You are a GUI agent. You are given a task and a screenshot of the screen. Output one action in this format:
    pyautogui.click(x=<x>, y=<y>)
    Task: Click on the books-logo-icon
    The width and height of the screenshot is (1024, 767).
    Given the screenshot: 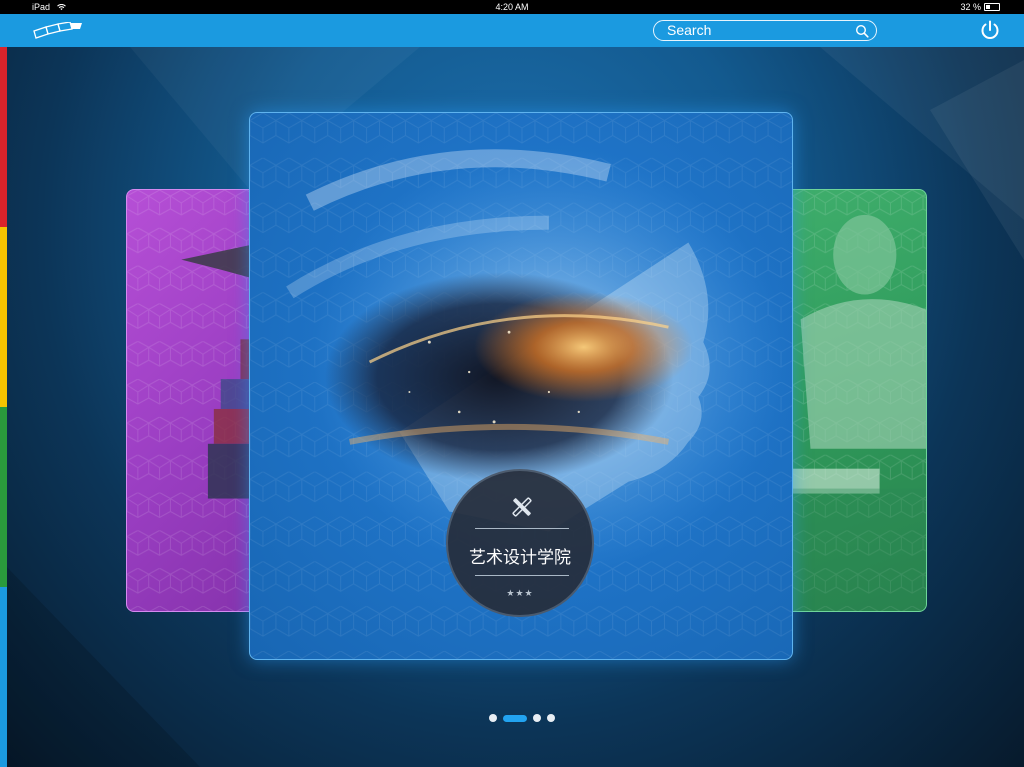 What is the action you would take?
    pyautogui.click(x=58, y=31)
    